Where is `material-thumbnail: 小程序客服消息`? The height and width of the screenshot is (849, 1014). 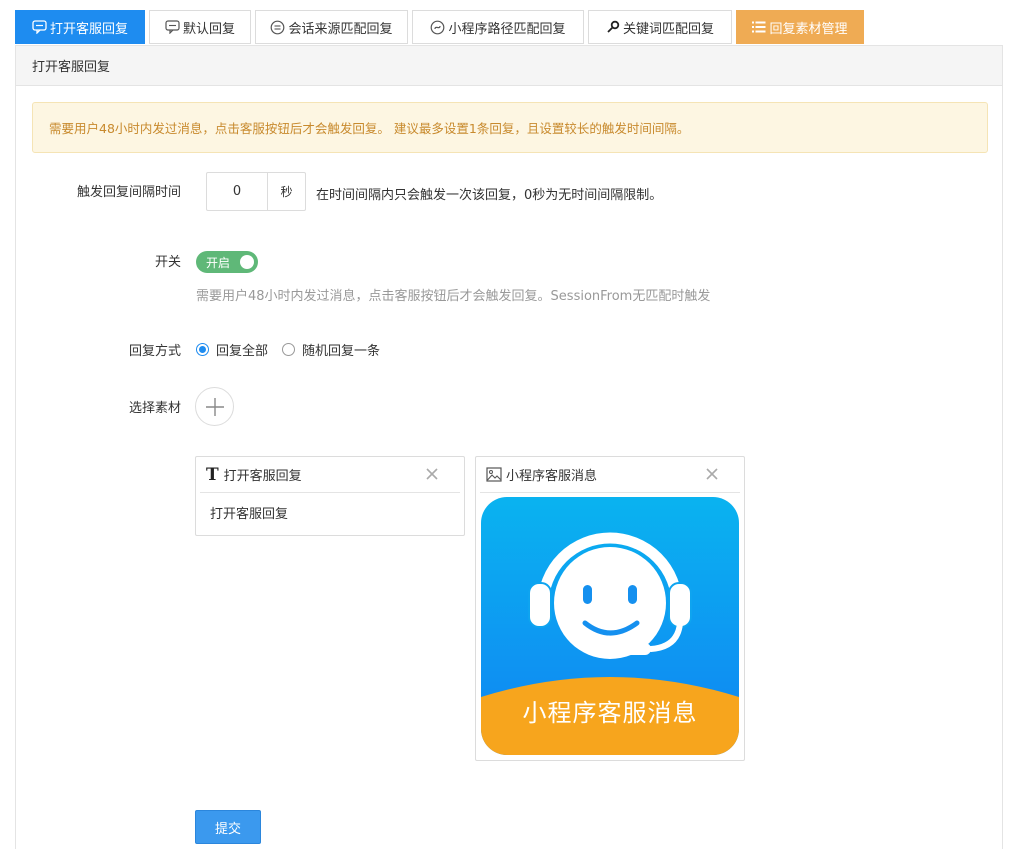
material-thumbnail: 小程序客服消息 is located at coordinates (610, 626).